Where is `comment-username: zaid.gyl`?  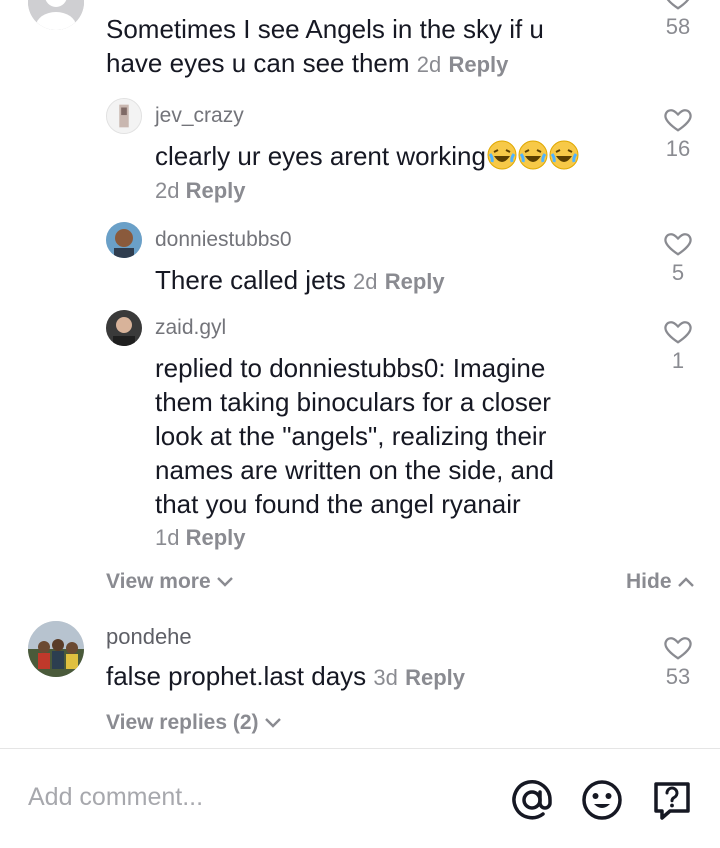
comment-username: zaid.gyl is located at coordinates (190, 328).